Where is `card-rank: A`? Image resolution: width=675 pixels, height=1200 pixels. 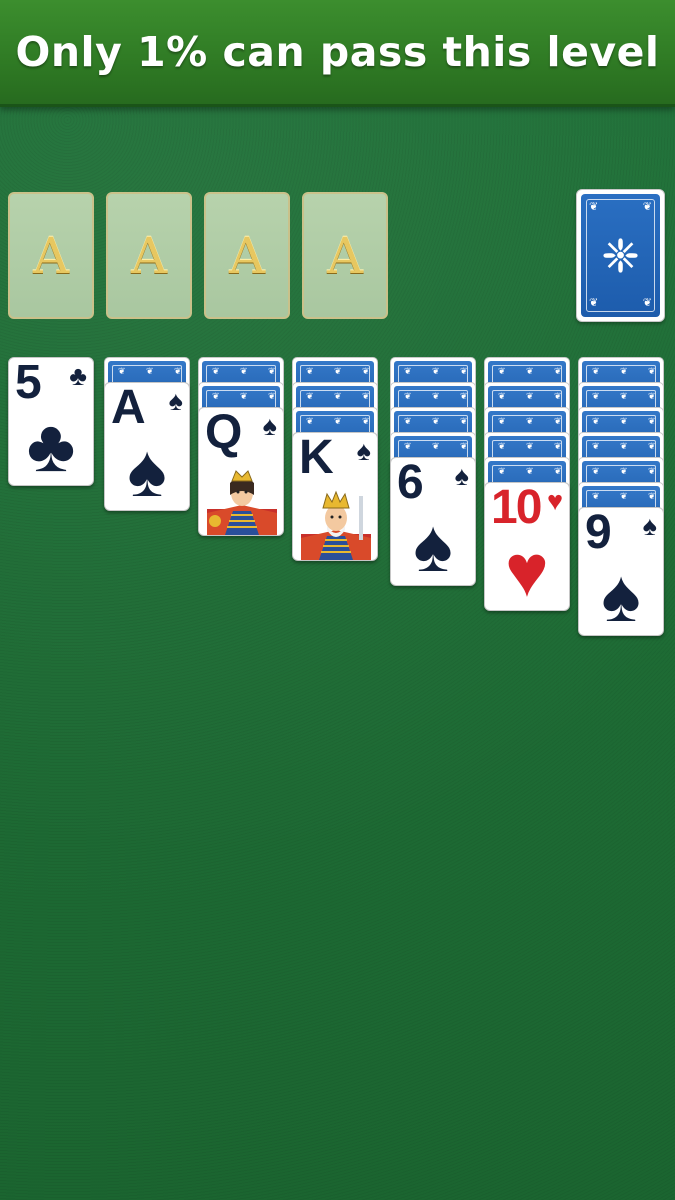
card-rank: A is located at coordinates (128, 408).